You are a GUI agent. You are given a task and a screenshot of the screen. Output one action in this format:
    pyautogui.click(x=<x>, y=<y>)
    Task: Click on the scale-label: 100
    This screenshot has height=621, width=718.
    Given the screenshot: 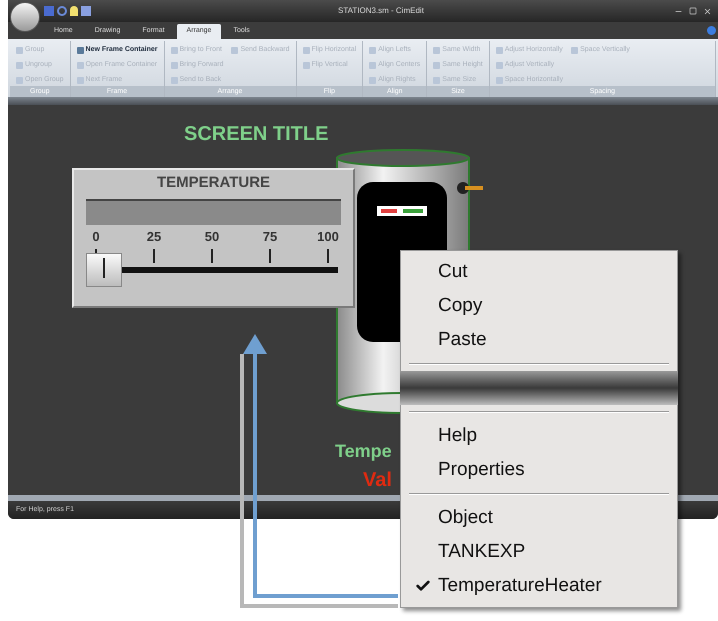 What is the action you would take?
    pyautogui.click(x=328, y=237)
    